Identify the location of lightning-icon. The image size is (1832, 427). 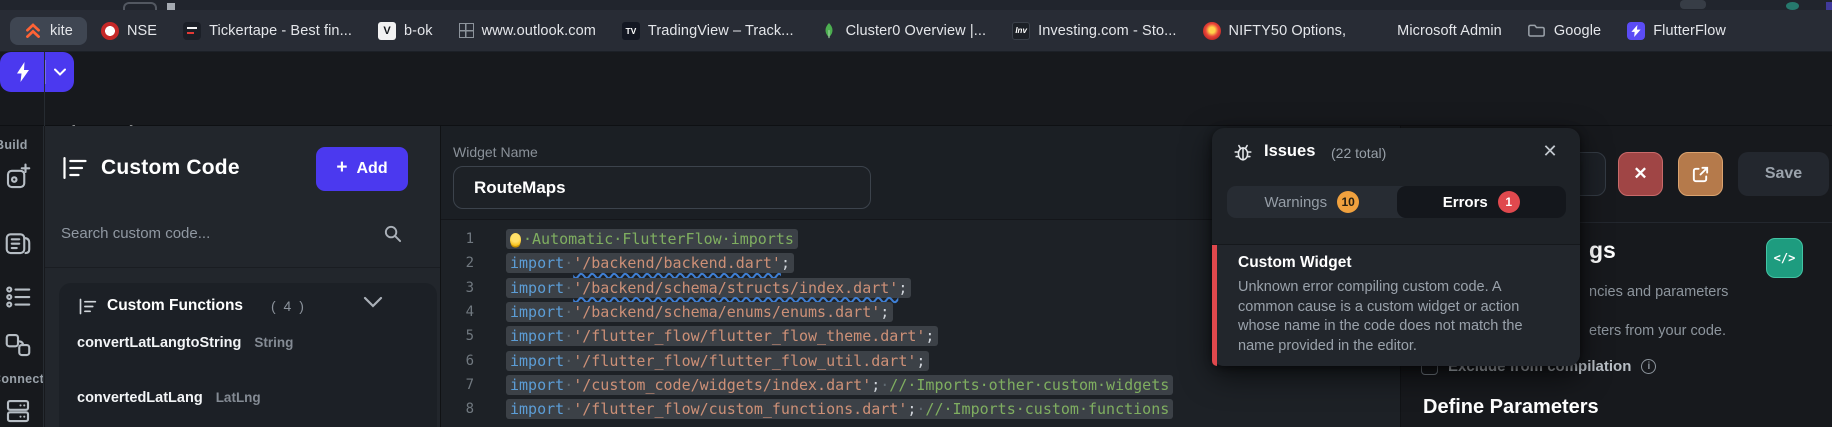
(22, 72).